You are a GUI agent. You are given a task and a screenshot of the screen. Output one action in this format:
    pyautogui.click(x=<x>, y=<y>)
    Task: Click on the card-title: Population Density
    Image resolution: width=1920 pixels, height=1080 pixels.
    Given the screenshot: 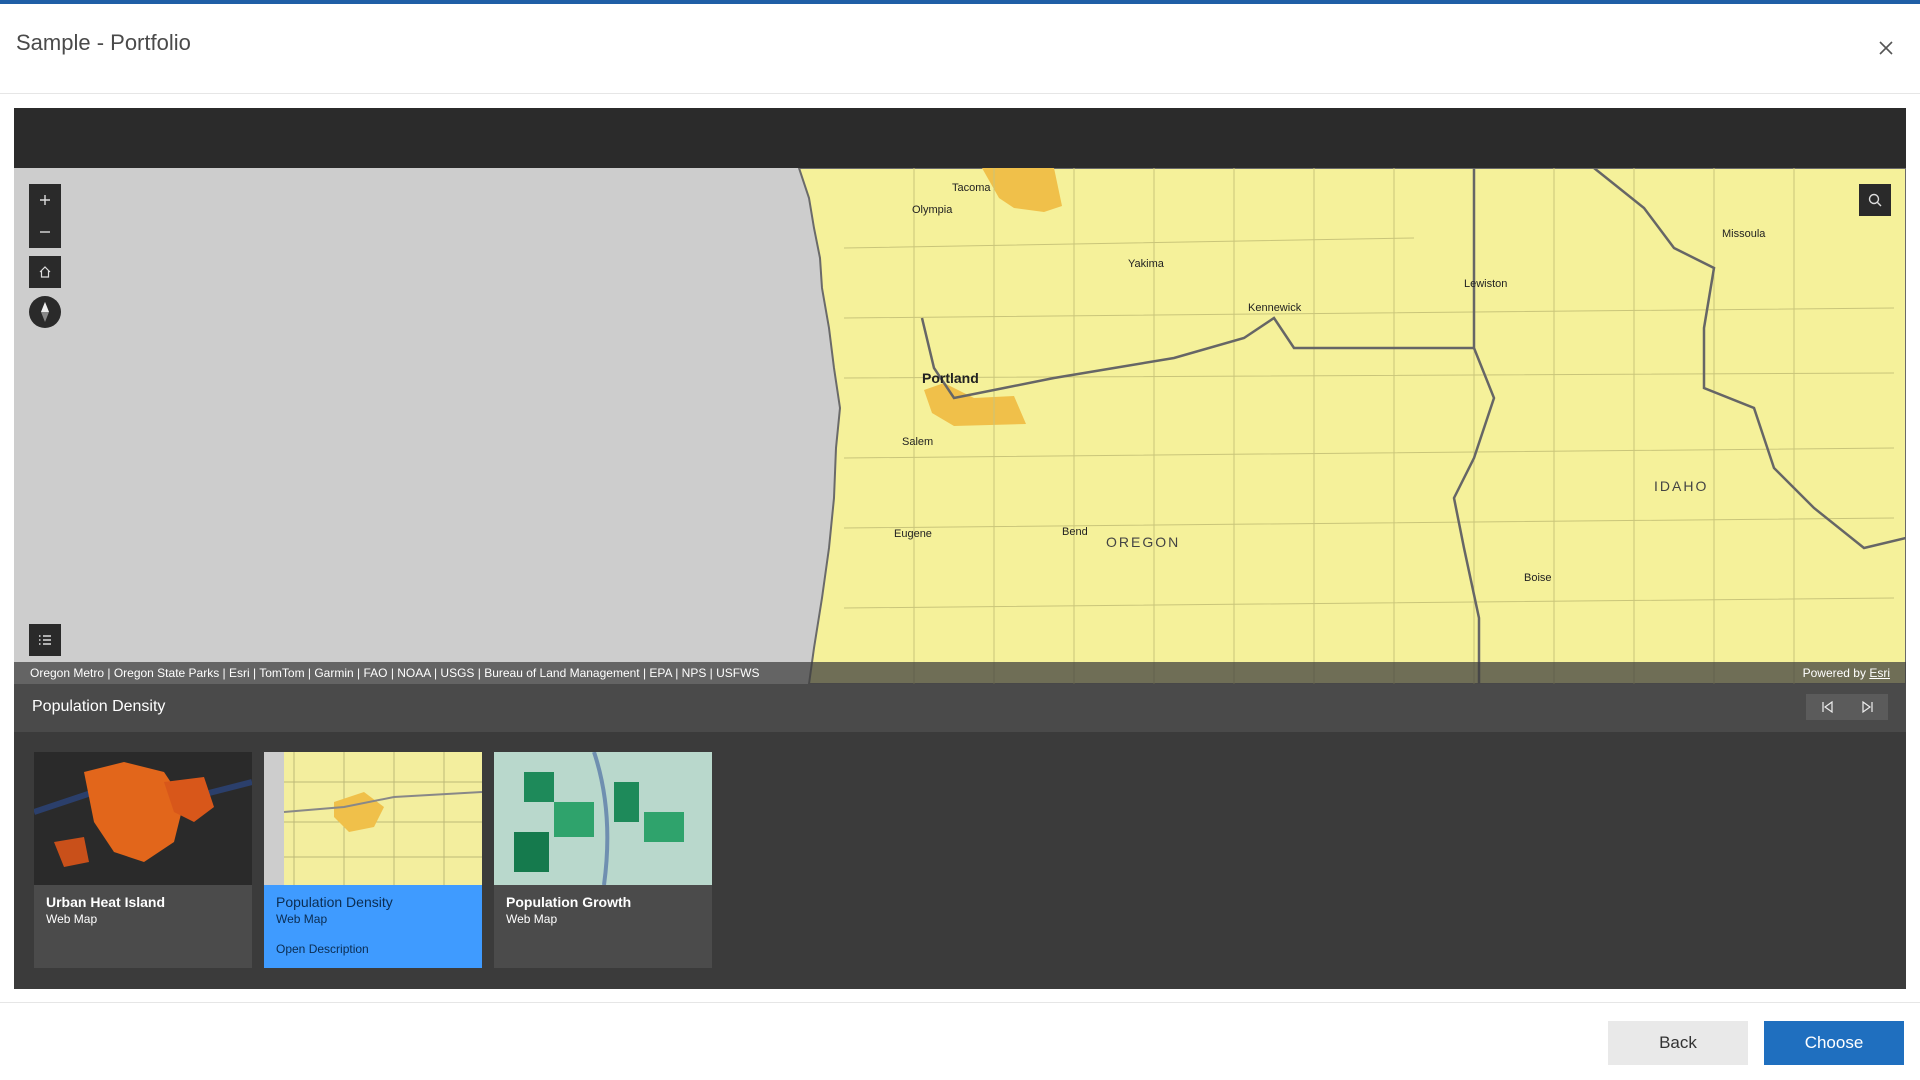 What is the action you would take?
    pyautogui.click(x=334, y=902)
    